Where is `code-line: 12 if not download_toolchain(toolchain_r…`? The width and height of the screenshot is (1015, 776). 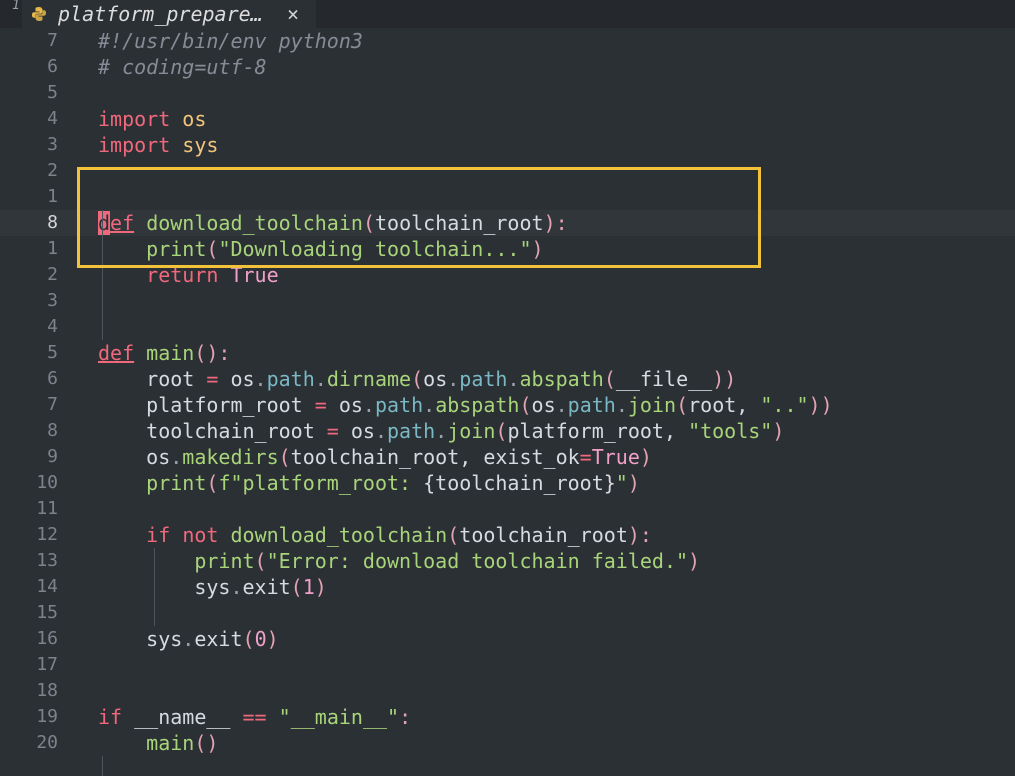
code-line: 12 if not download_toolchain(toolchain_r… is located at coordinates (507, 535).